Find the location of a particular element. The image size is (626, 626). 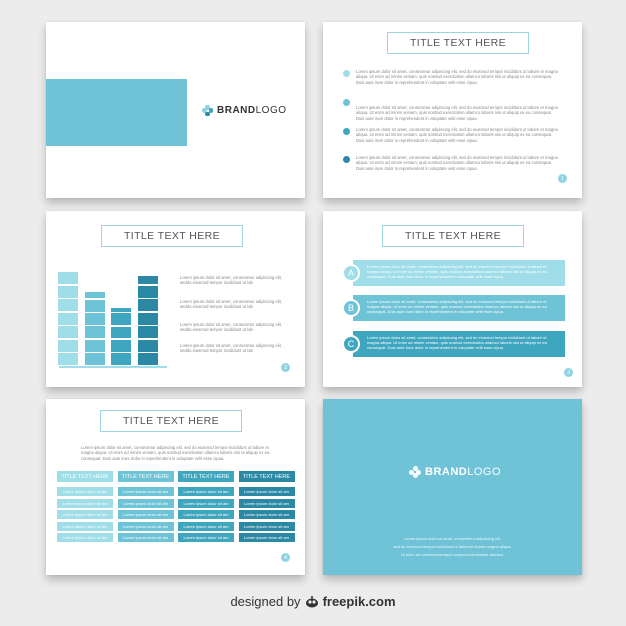

credit-line: designed by freepik.com is located at coordinates (313, 601).